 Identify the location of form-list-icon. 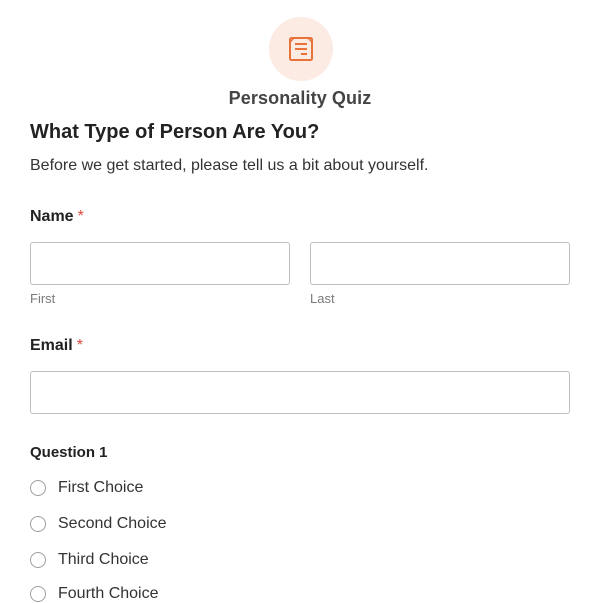
(301, 49).